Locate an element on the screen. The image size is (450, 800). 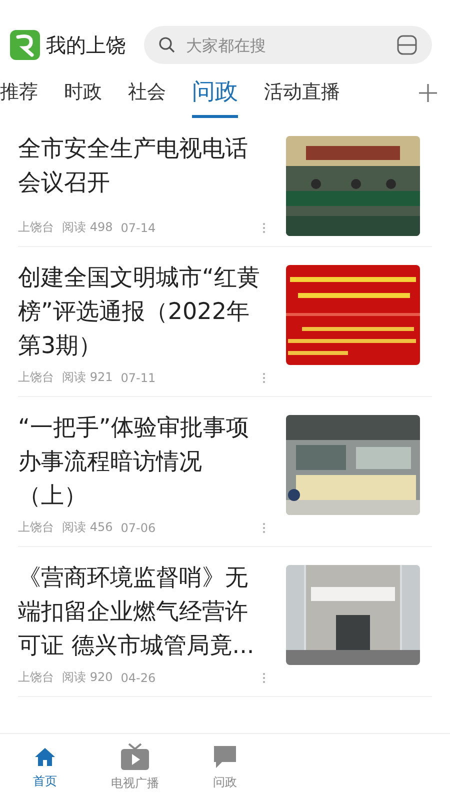
nav-tab: 问政 is located at coordinates (225, 767).